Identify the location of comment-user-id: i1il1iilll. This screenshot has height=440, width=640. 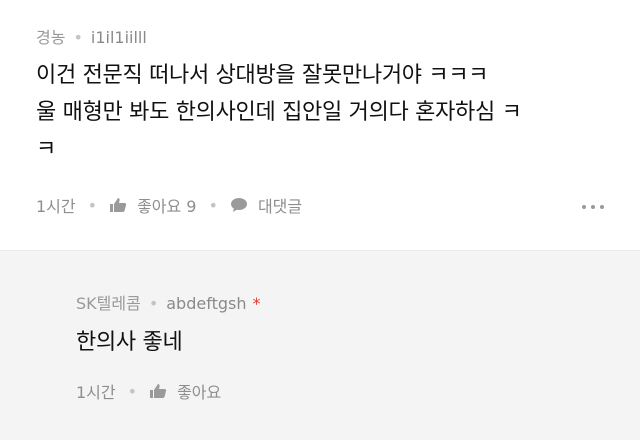
(119, 37).